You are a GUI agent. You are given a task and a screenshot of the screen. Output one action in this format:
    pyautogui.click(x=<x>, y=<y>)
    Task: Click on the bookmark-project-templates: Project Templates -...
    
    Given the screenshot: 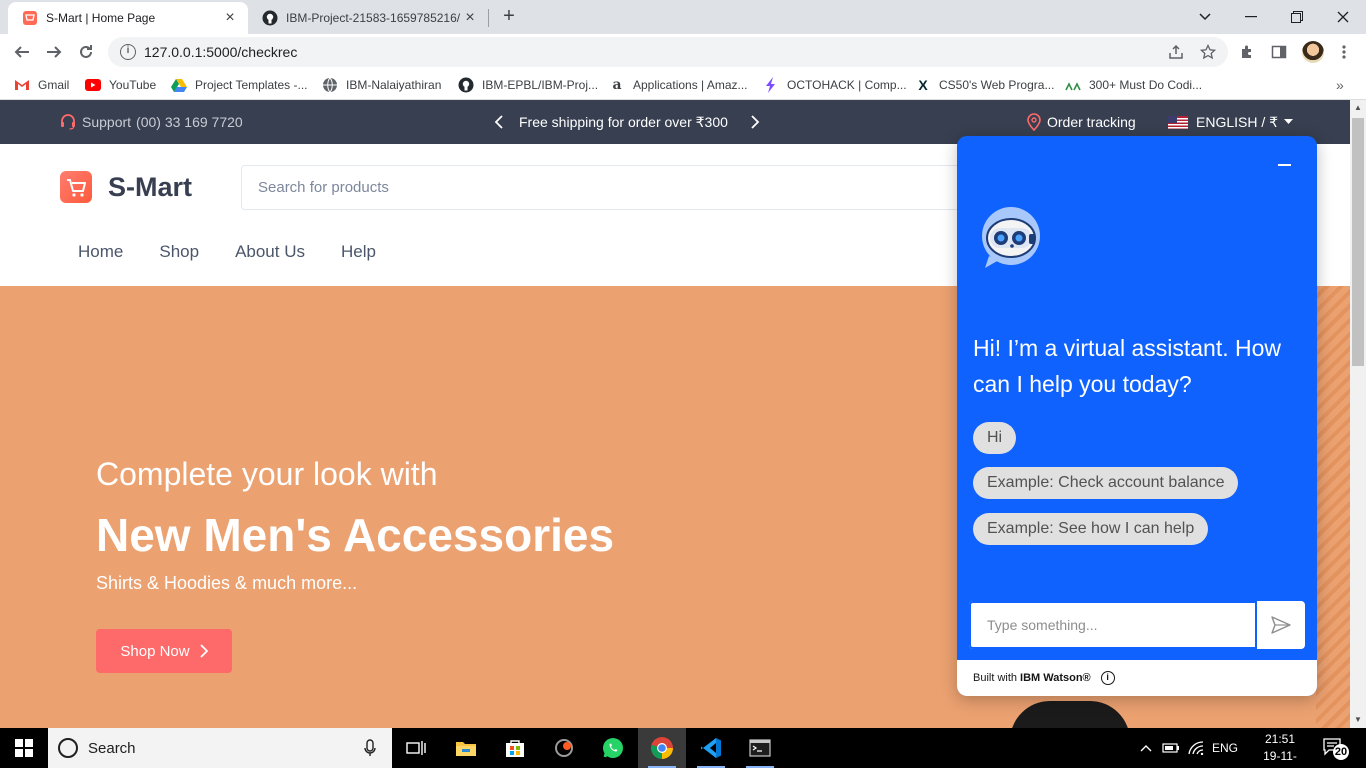 What is the action you would take?
    pyautogui.click(x=239, y=85)
    